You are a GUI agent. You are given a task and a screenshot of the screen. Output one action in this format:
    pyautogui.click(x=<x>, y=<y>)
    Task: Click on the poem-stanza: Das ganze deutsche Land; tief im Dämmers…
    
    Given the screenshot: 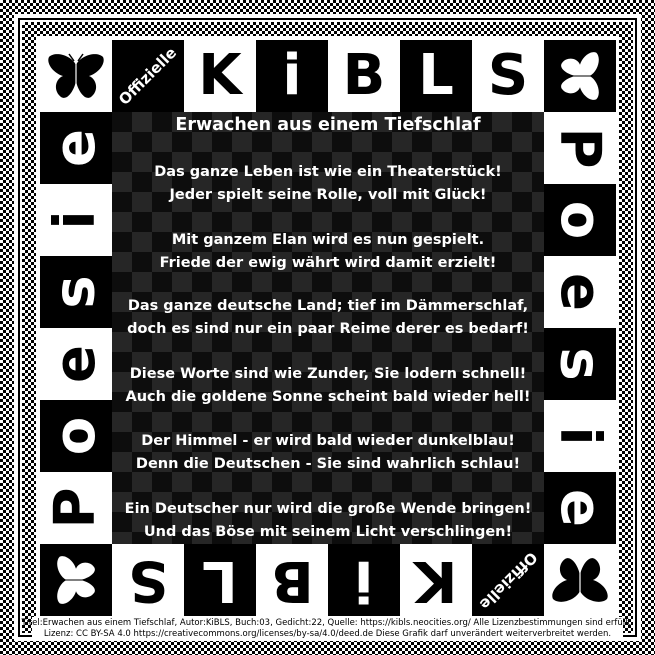 What is the action you would take?
    pyautogui.click(x=328, y=318)
    